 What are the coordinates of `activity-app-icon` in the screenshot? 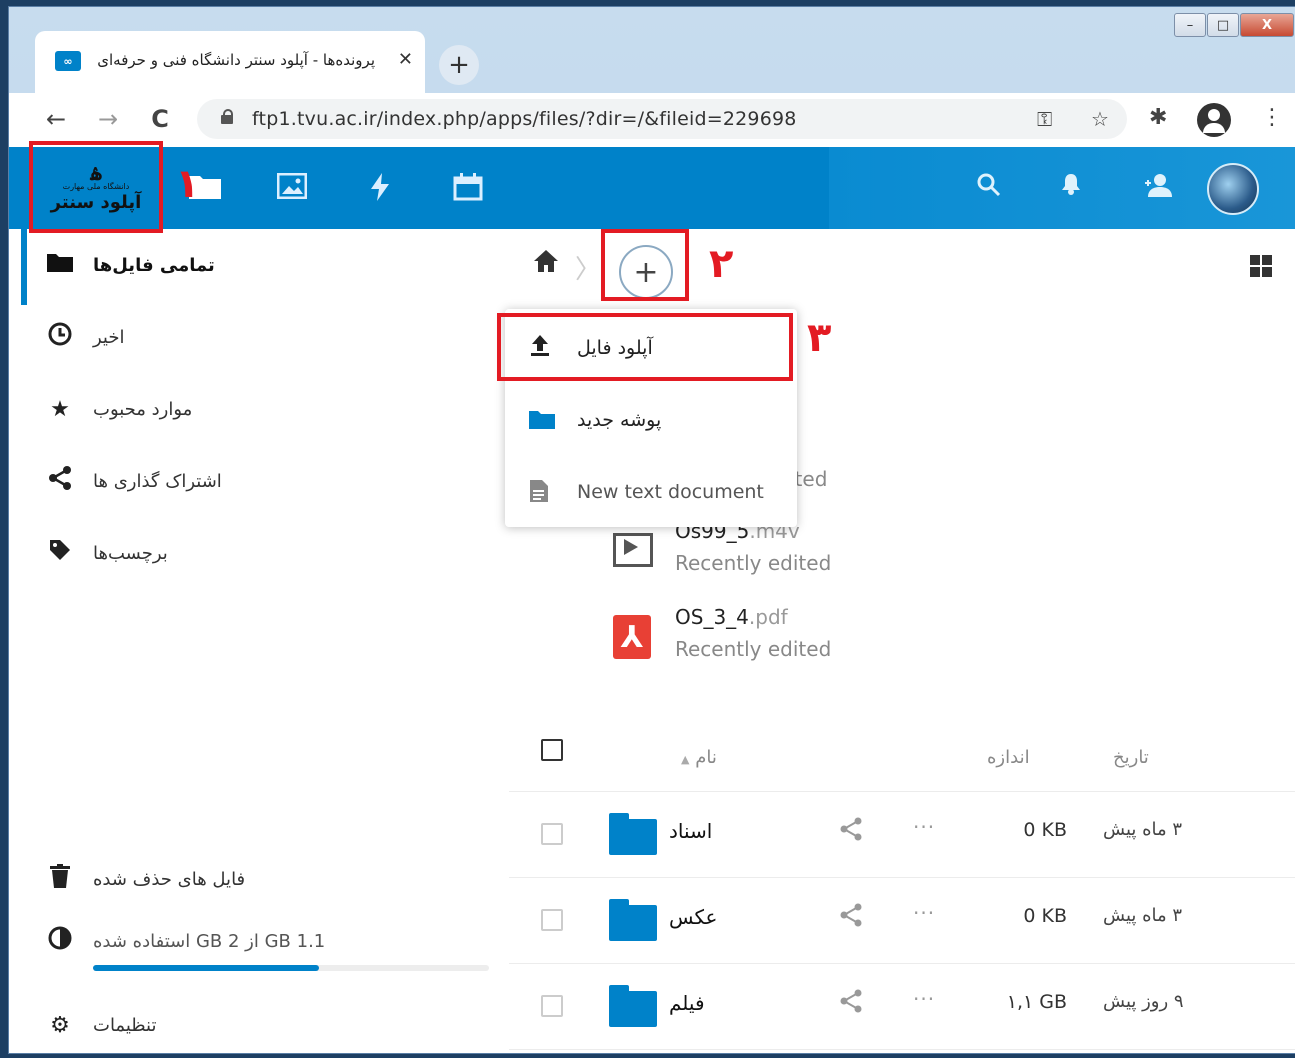 It's located at (380, 190).